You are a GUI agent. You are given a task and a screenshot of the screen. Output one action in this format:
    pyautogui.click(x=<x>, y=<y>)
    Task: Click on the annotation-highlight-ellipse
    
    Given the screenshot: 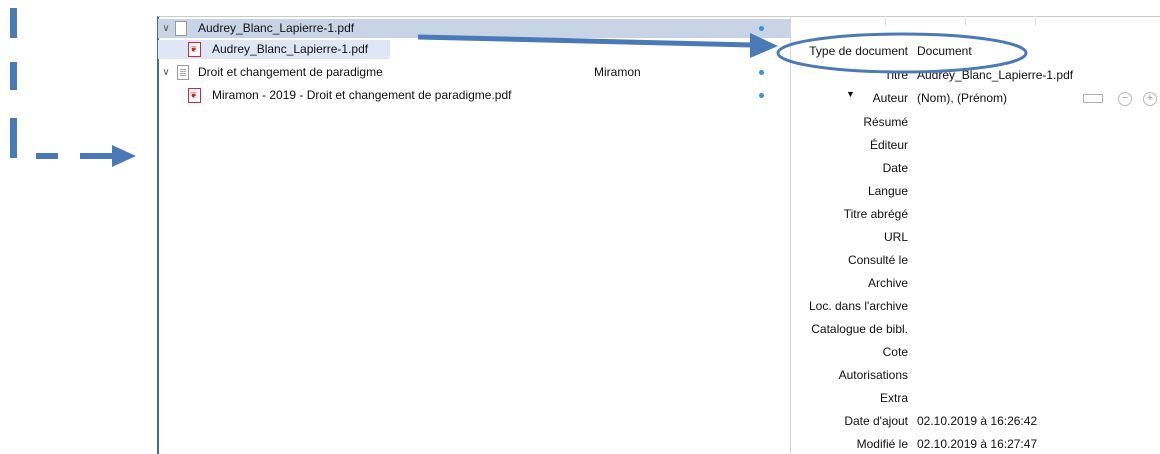 What is the action you would take?
    pyautogui.click(x=902, y=53)
    